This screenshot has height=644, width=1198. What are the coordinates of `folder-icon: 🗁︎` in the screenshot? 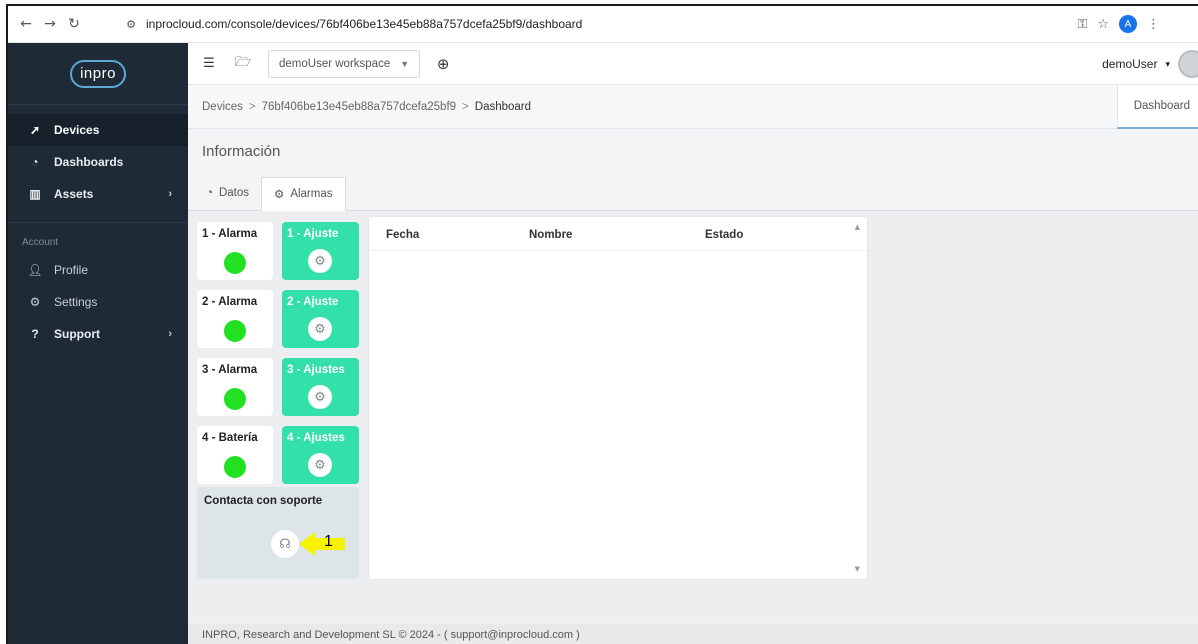 It's located at (243, 64).